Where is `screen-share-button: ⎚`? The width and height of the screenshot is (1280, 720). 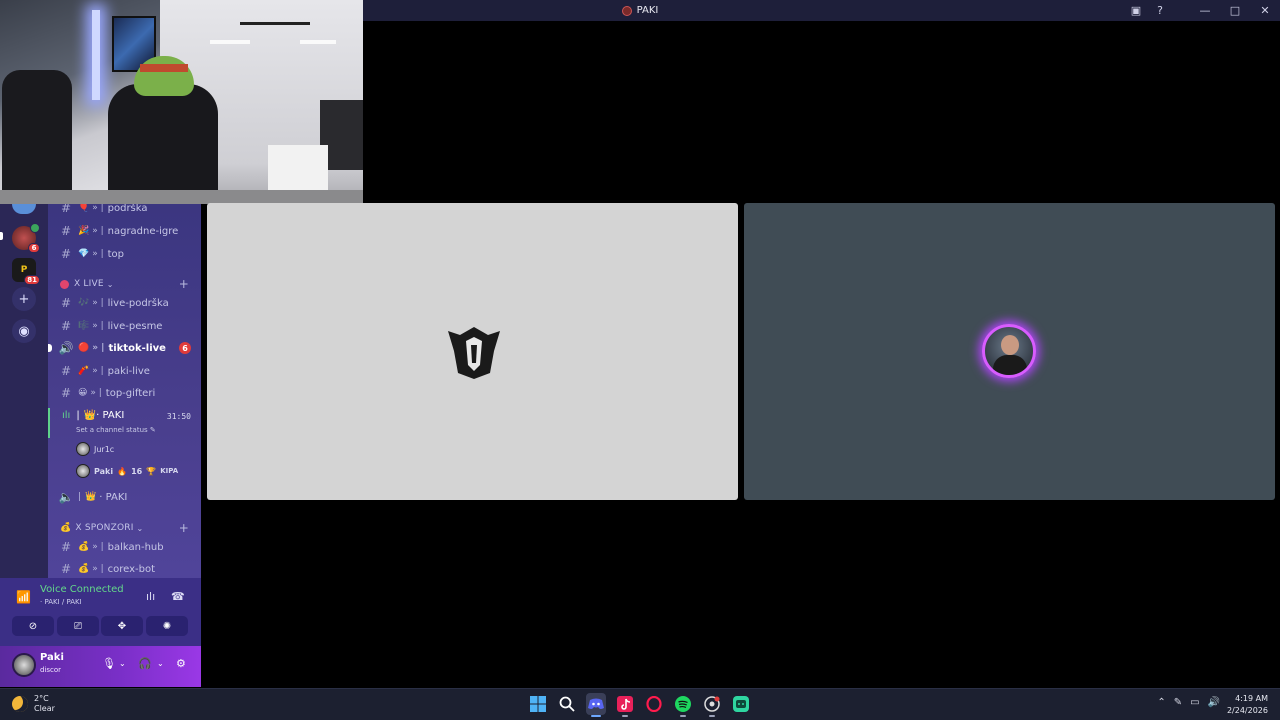 screen-share-button: ⎚ is located at coordinates (78, 626).